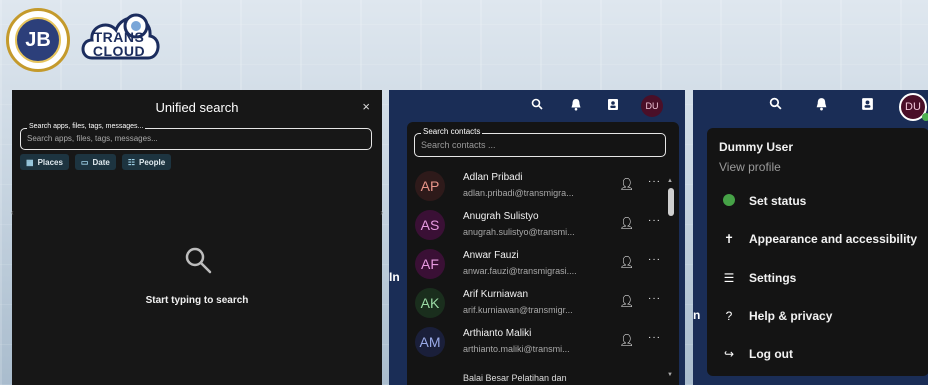 The height and width of the screenshot is (385, 928). I want to click on header-bar: DU, so click(537, 106).